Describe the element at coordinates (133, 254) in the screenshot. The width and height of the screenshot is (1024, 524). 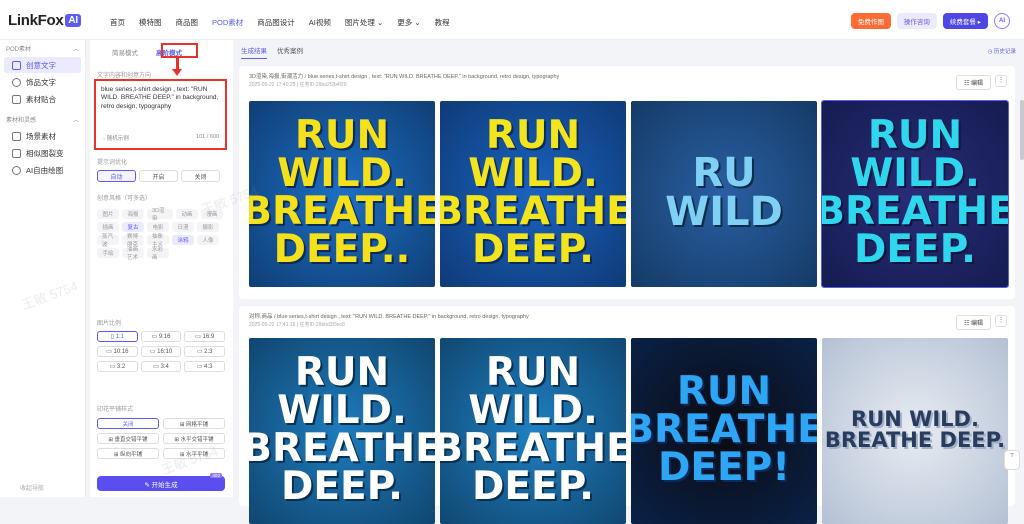
I see `style-chip: 油画艺术` at that location.